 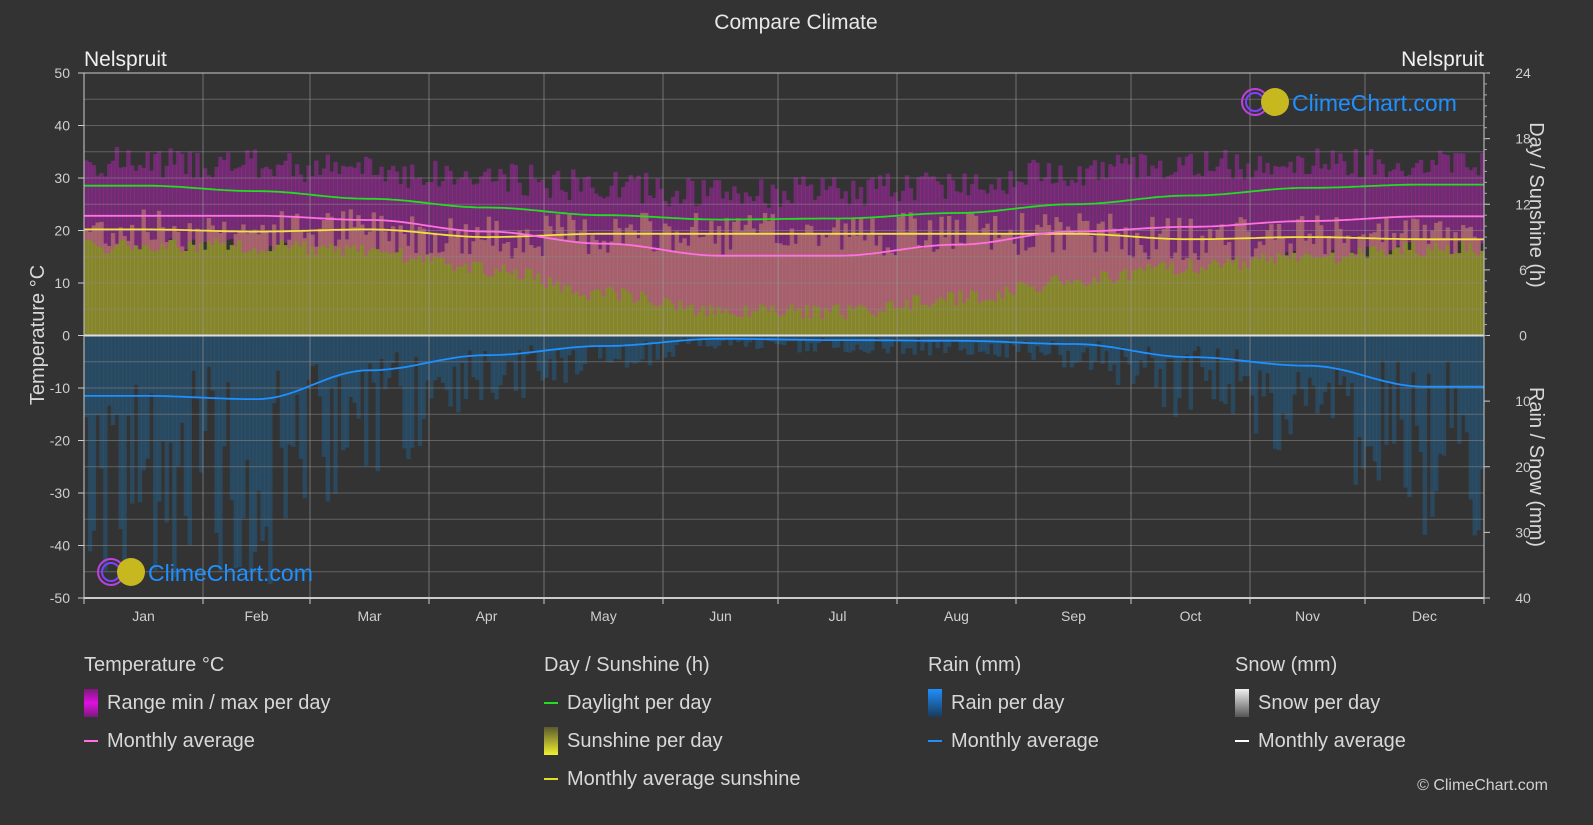 I want to click on legend-snow-title: Snow (mm), so click(x=1286, y=665).